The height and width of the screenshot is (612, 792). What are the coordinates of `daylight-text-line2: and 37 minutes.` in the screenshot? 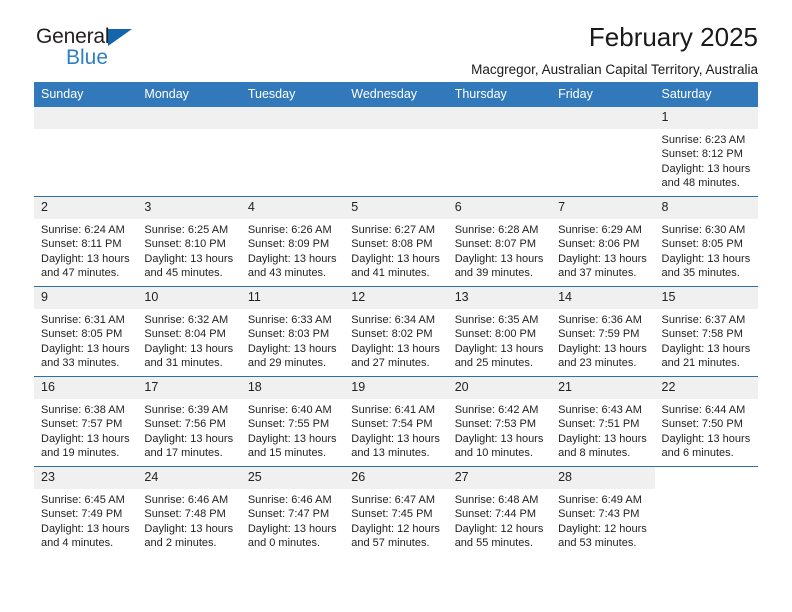 It's located at (597, 273).